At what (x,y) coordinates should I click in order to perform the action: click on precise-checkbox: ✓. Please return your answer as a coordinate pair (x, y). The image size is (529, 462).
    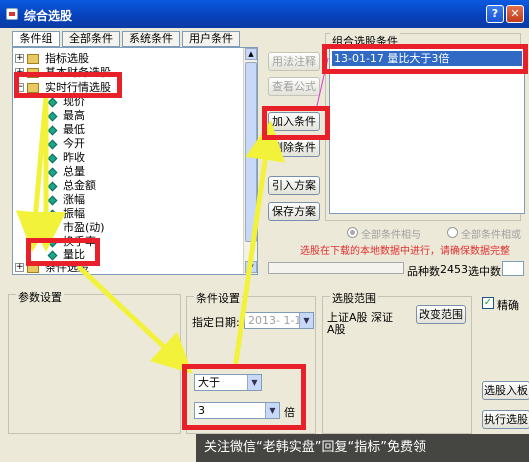
    Looking at the image, I should click on (488, 303).